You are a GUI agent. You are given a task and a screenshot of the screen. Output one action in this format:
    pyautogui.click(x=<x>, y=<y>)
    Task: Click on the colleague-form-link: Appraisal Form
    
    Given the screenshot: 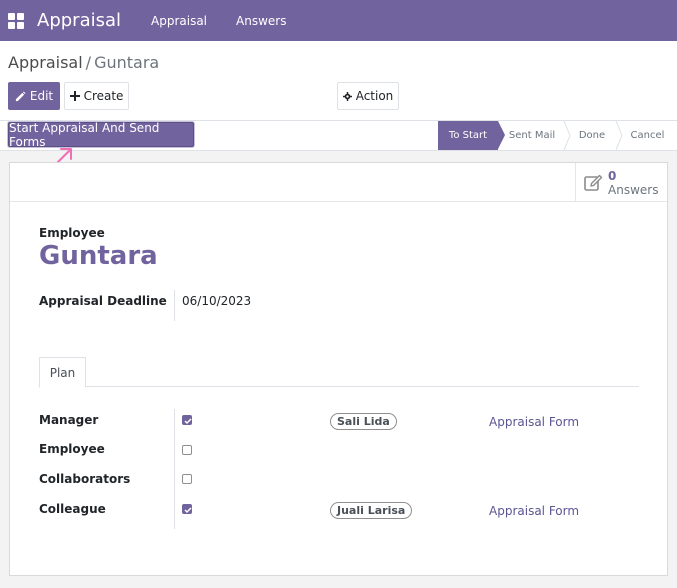 What is the action you would take?
    pyautogui.click(x=534, y=511)
    